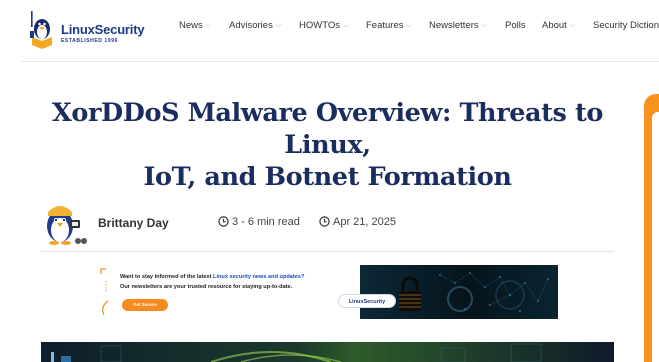 This screenshot has width=659, height=362. What do you see at coordinates (655, 237) in the screenshot?
I see `side-panel` at bounding box center [655, 237].